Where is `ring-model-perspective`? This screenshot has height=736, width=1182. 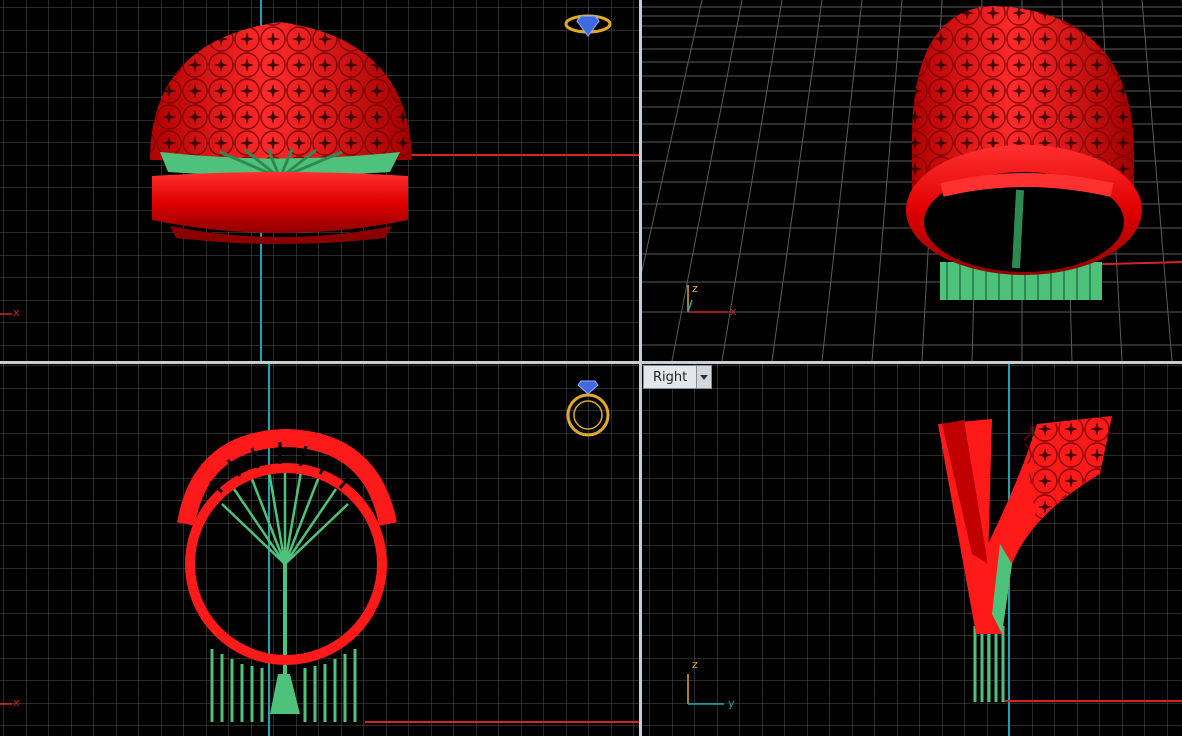 ring-model-perspective is located at coordinates (1024, 153).